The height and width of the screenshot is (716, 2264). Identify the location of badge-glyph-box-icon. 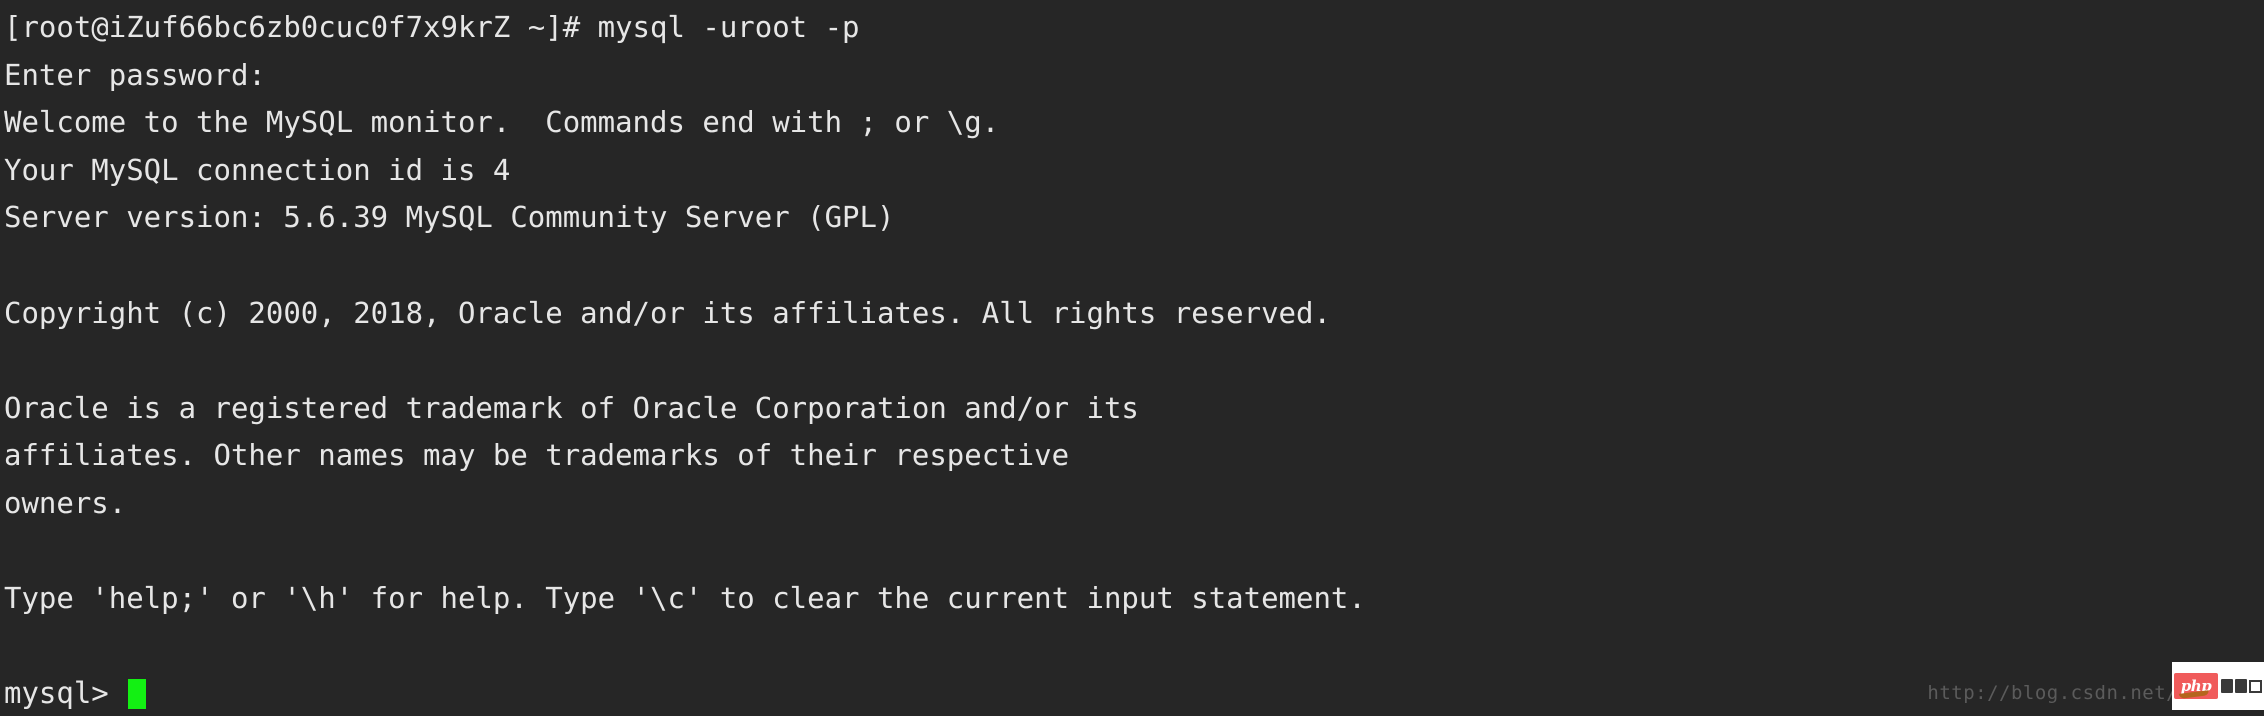
(2255, 686).